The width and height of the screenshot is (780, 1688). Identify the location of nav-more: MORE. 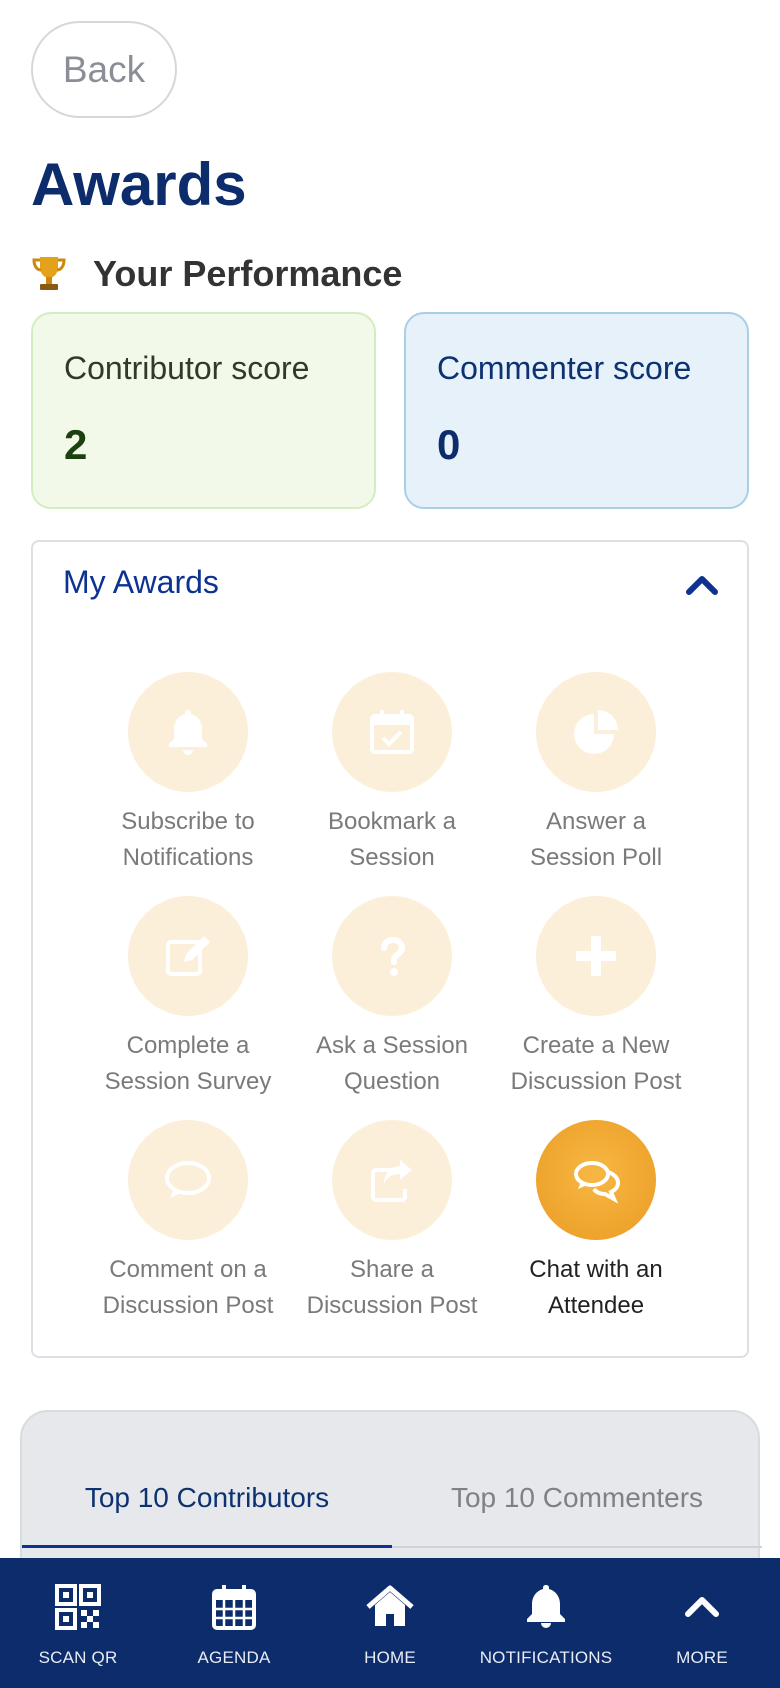
(702, 1623).